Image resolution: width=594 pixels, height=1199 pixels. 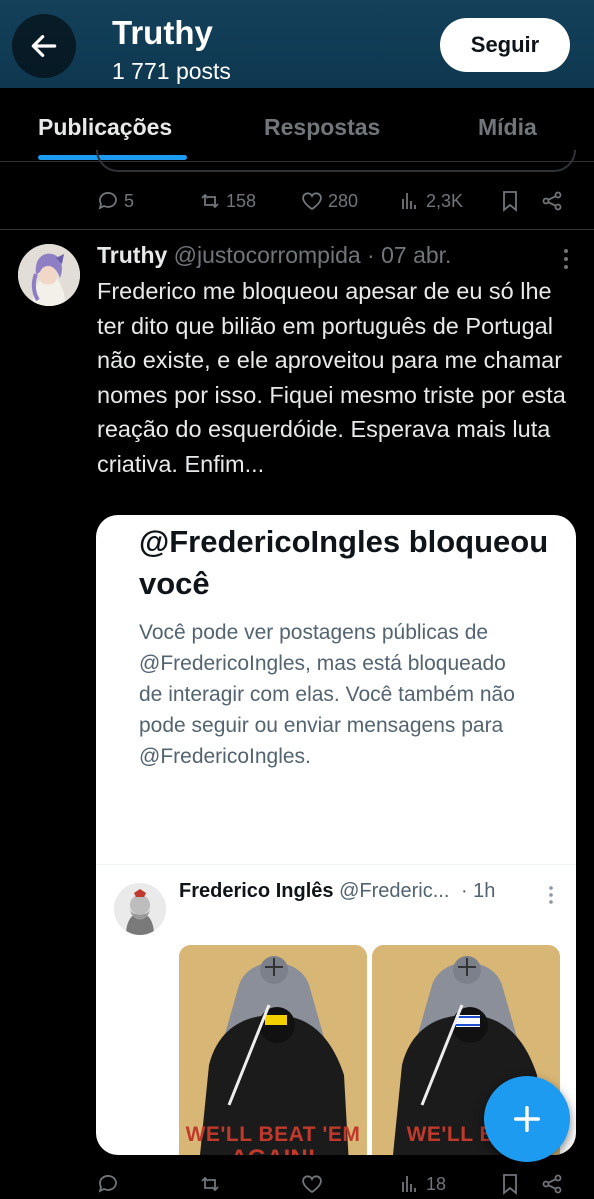 I want to click on previous-post-actions: 5 158 280 2,3K, so click(x=331, y=201).